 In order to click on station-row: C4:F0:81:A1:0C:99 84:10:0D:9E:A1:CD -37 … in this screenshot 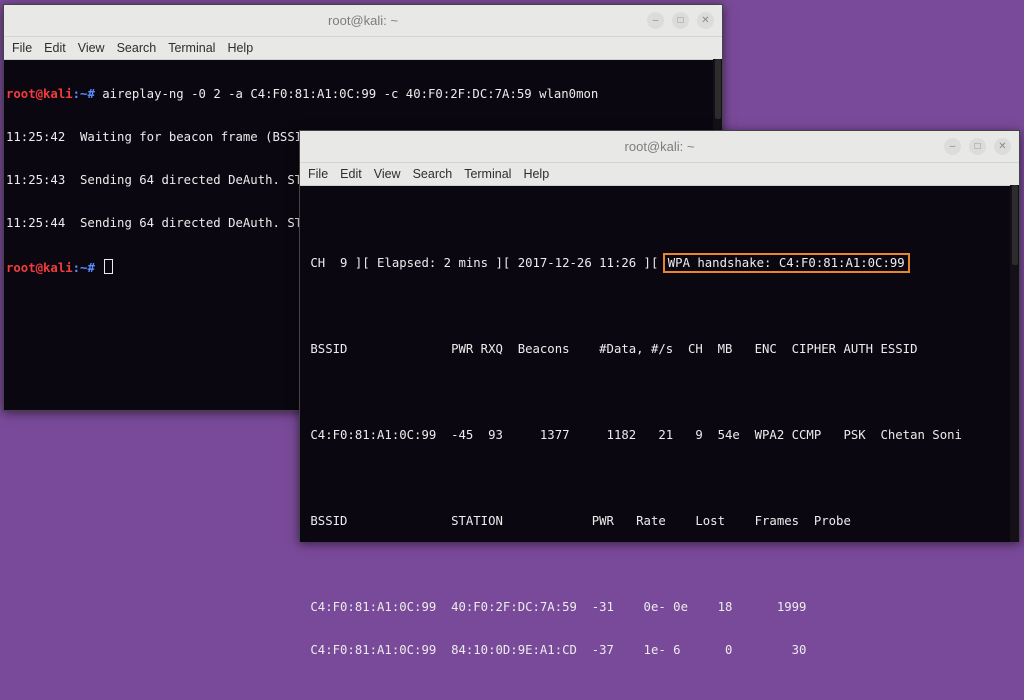, I will do `click(555, 650)`.